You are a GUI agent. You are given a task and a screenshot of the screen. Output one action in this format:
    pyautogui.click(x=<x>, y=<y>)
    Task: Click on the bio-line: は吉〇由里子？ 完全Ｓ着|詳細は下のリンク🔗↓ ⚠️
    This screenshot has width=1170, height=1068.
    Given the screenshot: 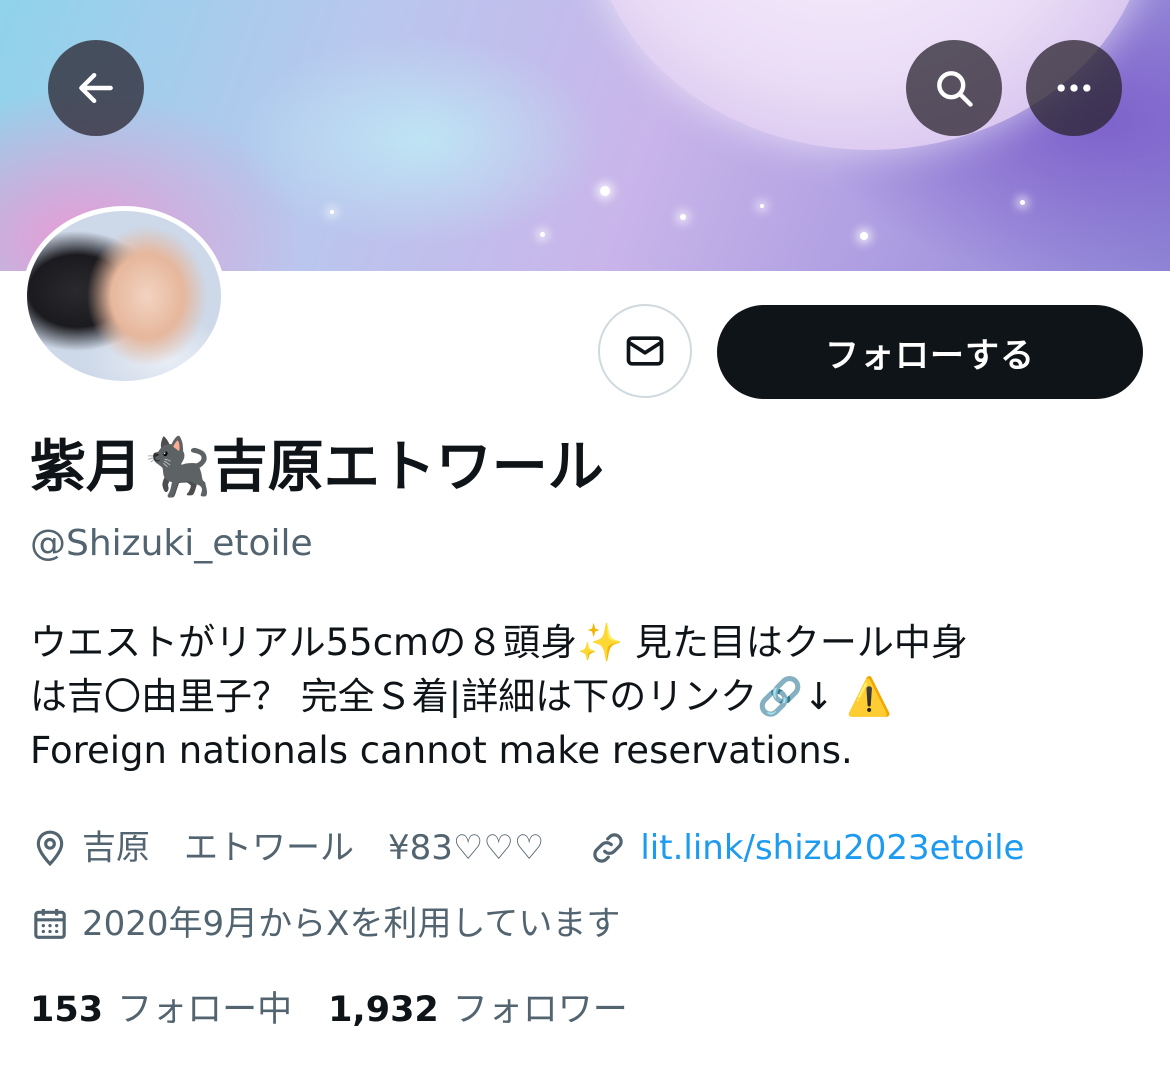 What is the action you would take?
    pyautogui.click(x=461, y=696)
    